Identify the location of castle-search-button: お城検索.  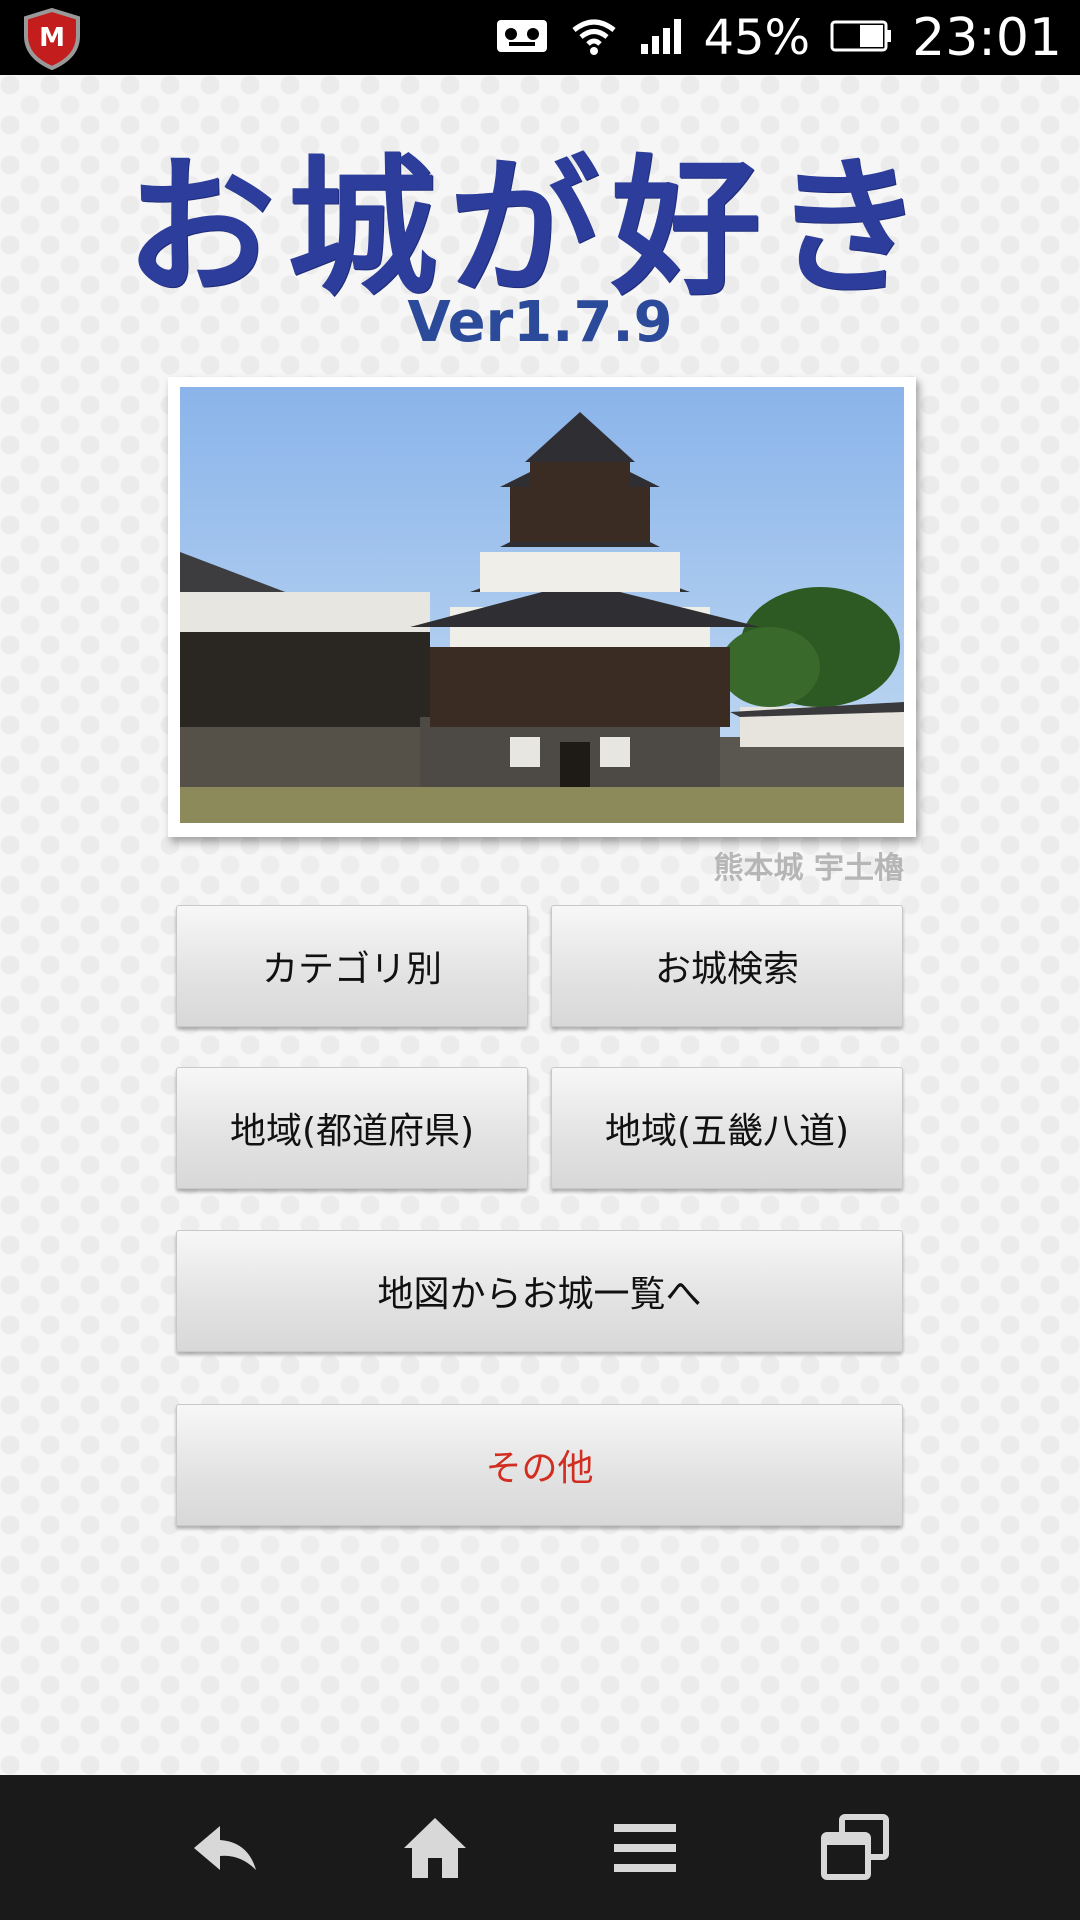
(727, 966).